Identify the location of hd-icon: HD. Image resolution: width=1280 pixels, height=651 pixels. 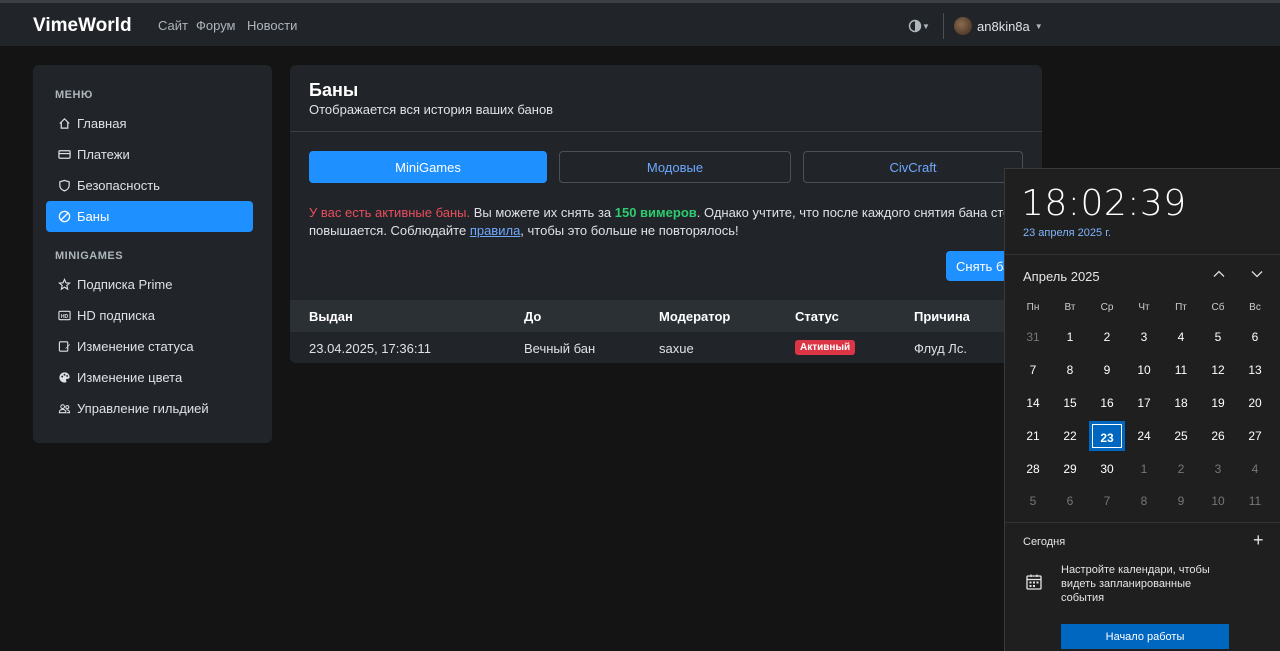
(64, 316).